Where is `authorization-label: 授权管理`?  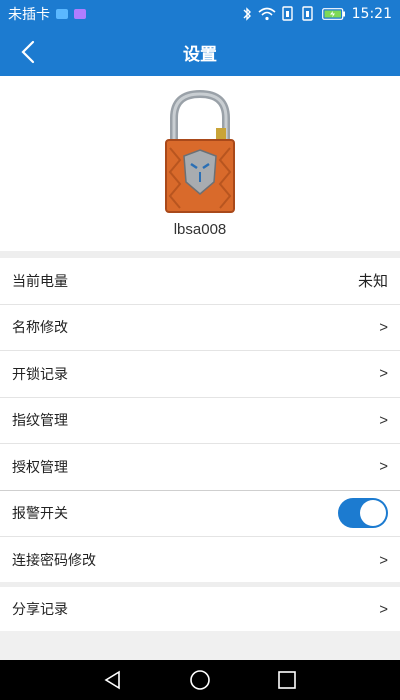
authorization-label: 授权管理 is located at coordinates (40, 466).